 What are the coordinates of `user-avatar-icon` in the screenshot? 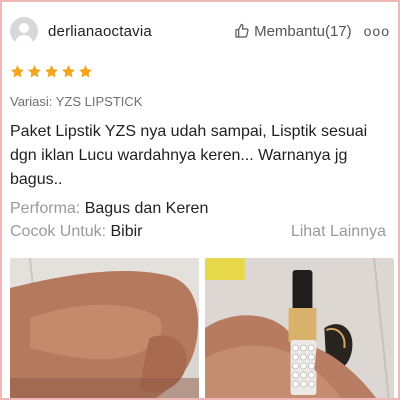 It's located at (24, 31).